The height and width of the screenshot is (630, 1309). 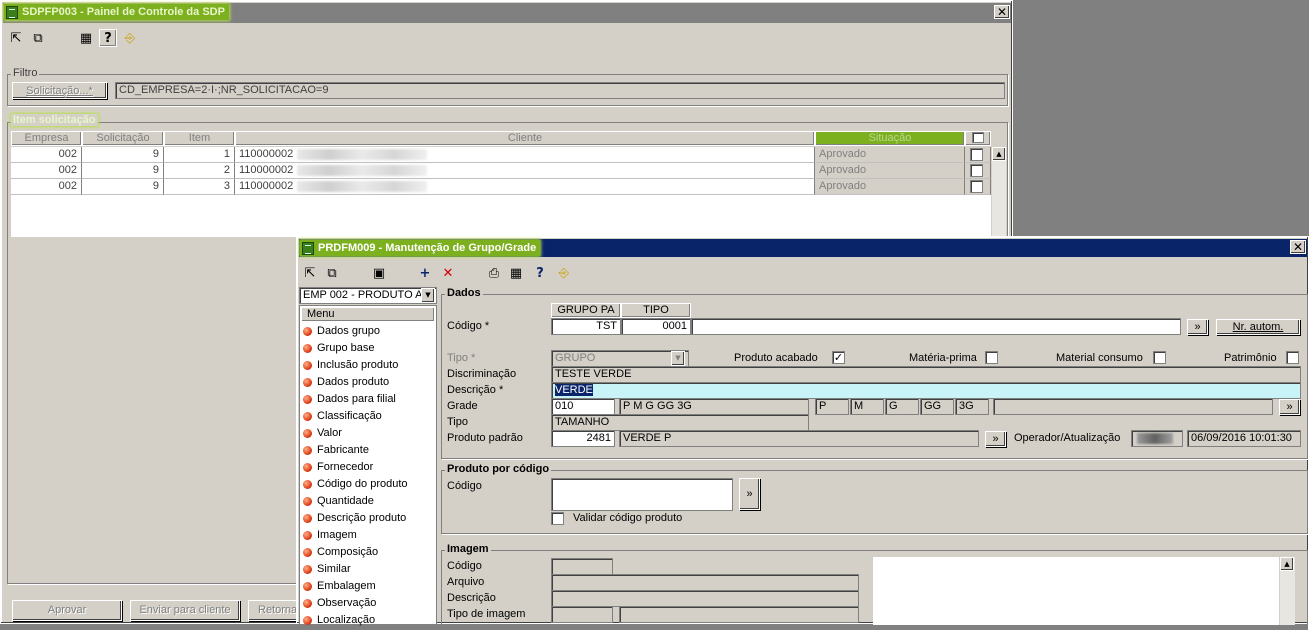 I want to click on menu-item-label: Embalagem, so click(x=346, y=586).